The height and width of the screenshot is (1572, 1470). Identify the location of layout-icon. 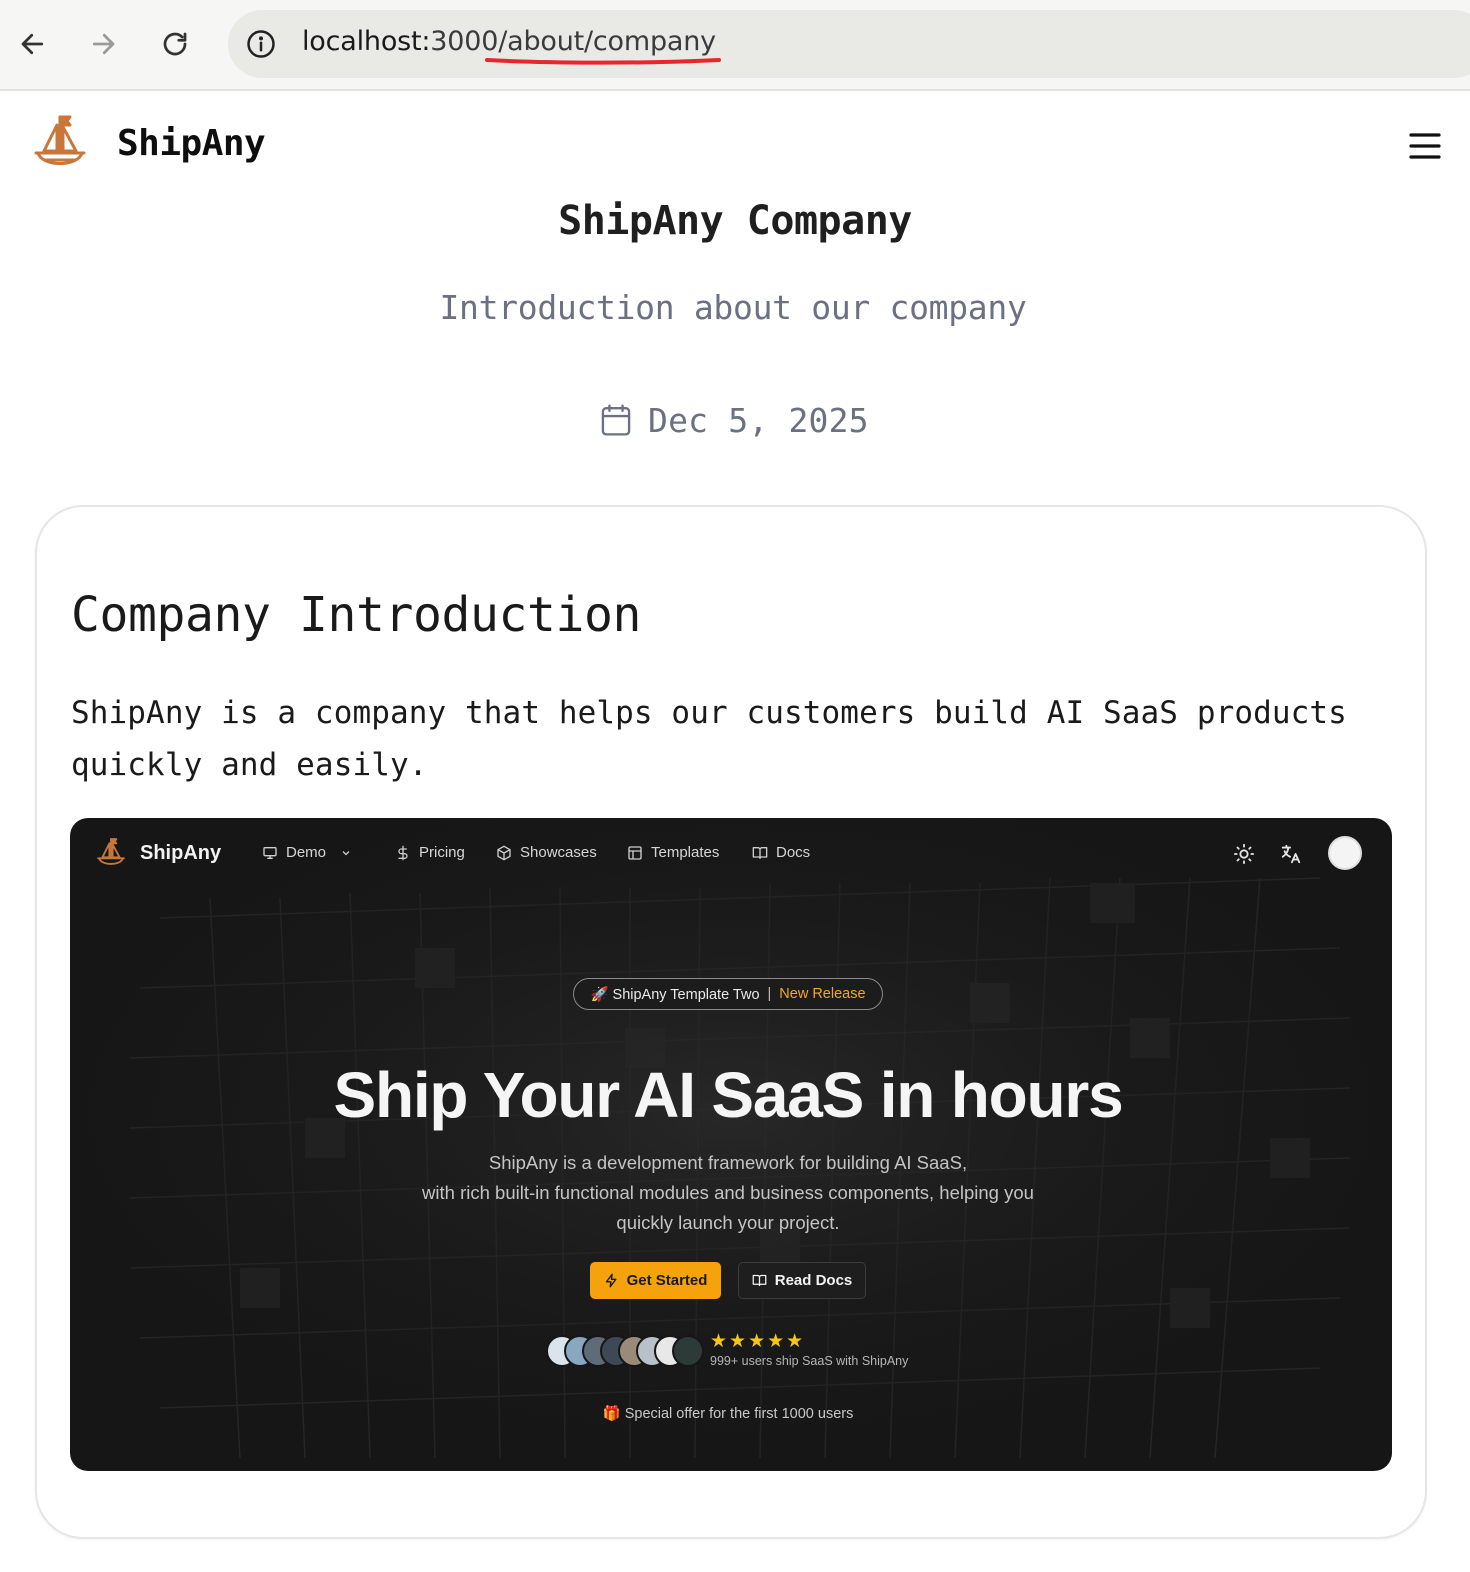
(635, 852).